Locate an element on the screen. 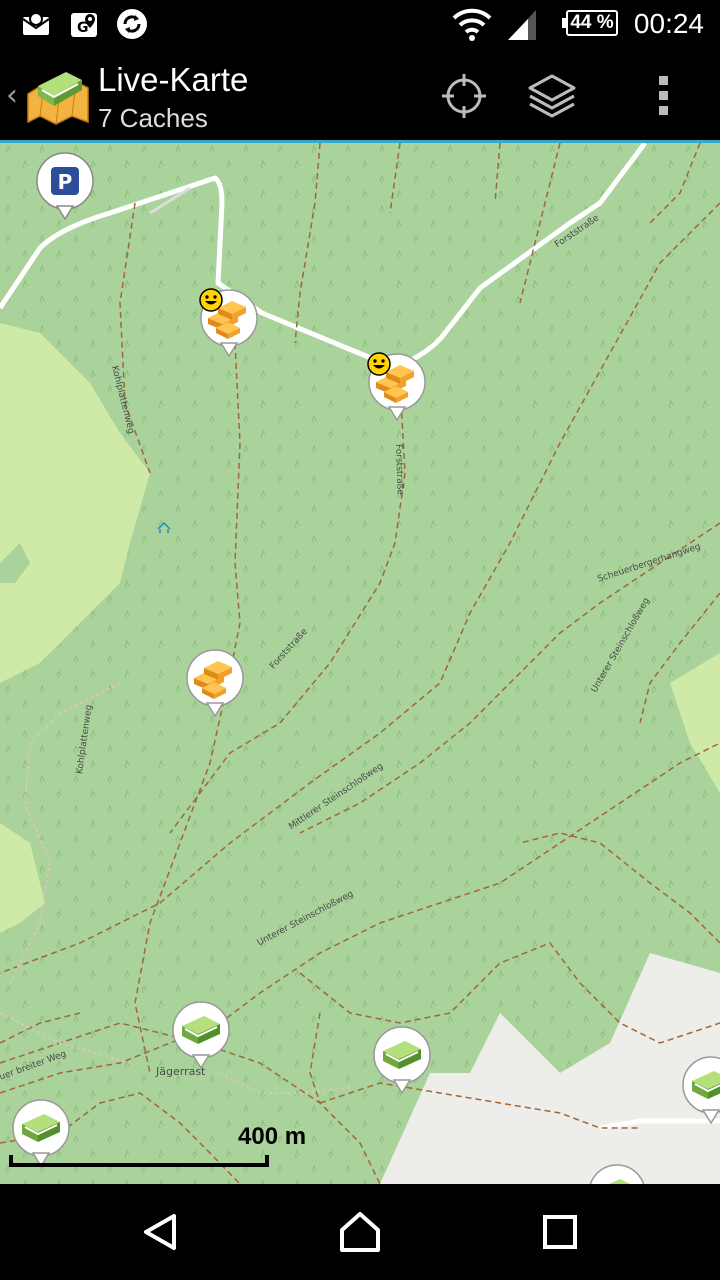 The width and height of the screenshot is (720, 1280). back-icon is located at coordinates (160, 1232).